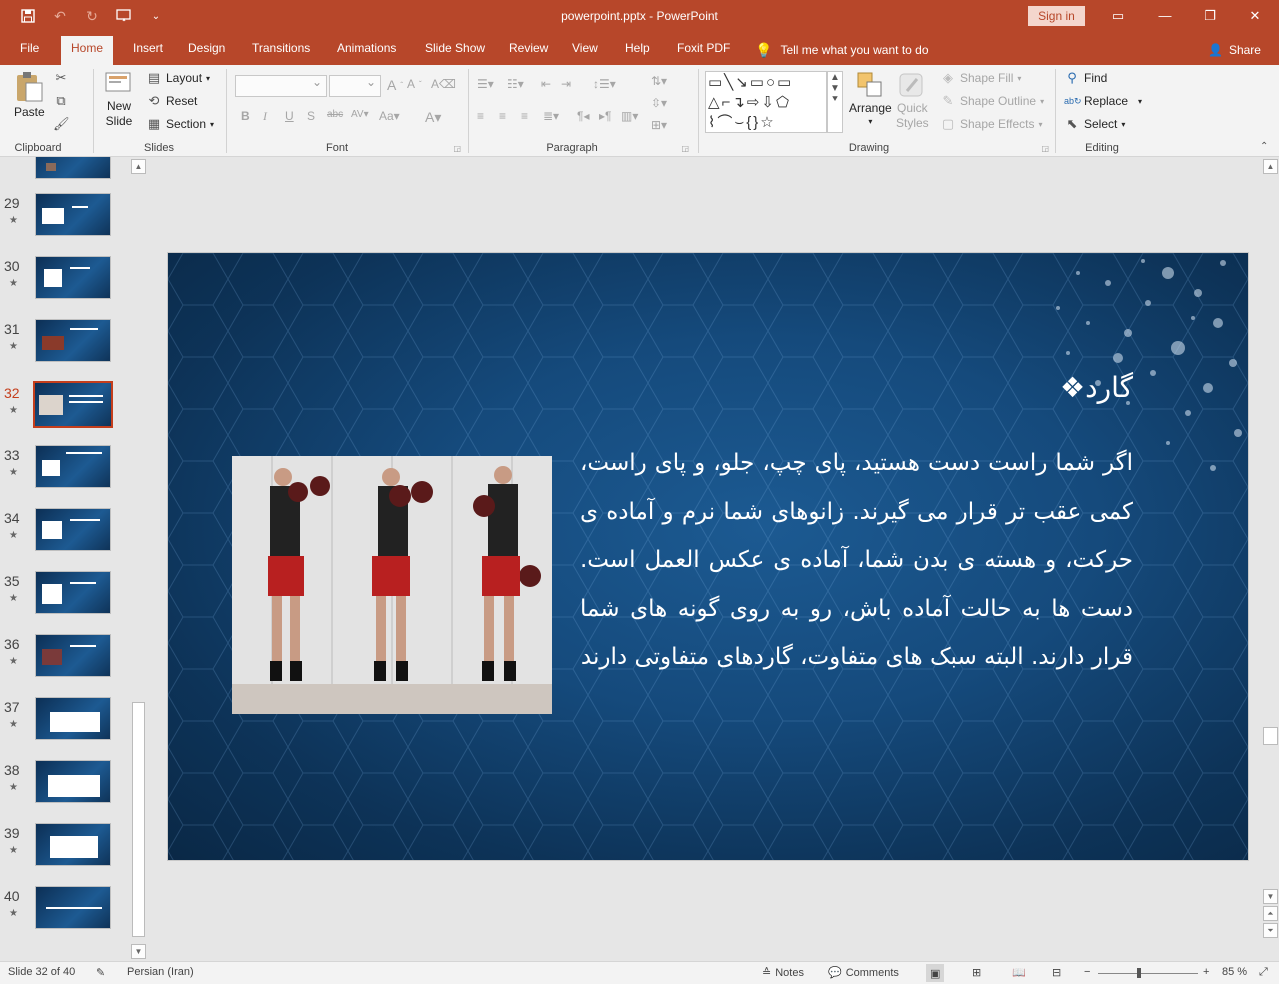 Image resolution: width=1279 pixels, height=984 pixels. I want to click on italic-icon: I, so click(265, 116).